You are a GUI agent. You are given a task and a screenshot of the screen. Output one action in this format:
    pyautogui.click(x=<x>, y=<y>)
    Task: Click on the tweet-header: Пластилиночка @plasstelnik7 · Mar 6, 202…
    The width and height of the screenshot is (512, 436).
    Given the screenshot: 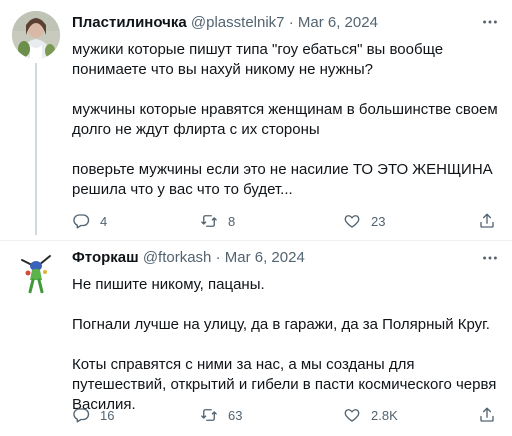 What is the action you would take?
    pyautogui.click(x=225, y=23)
    